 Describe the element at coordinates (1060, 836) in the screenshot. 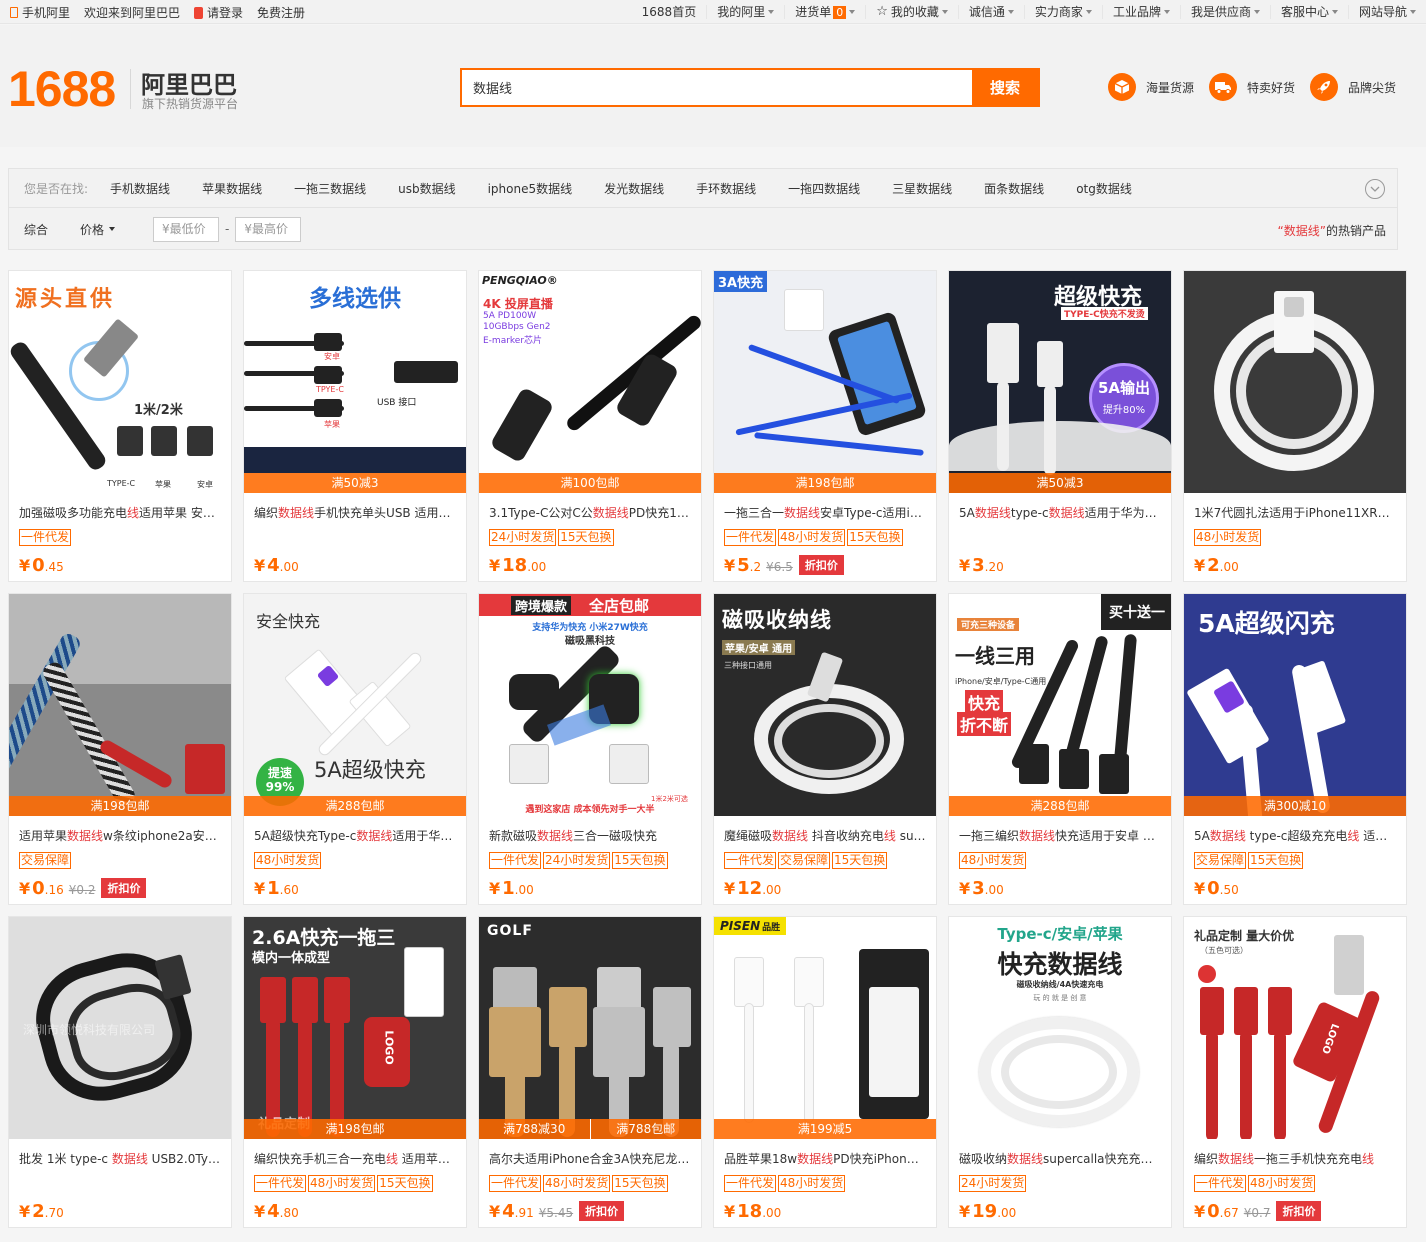

I see `product-title: 一拖三编织数据线快充适用于安卓 苹果` at that location.